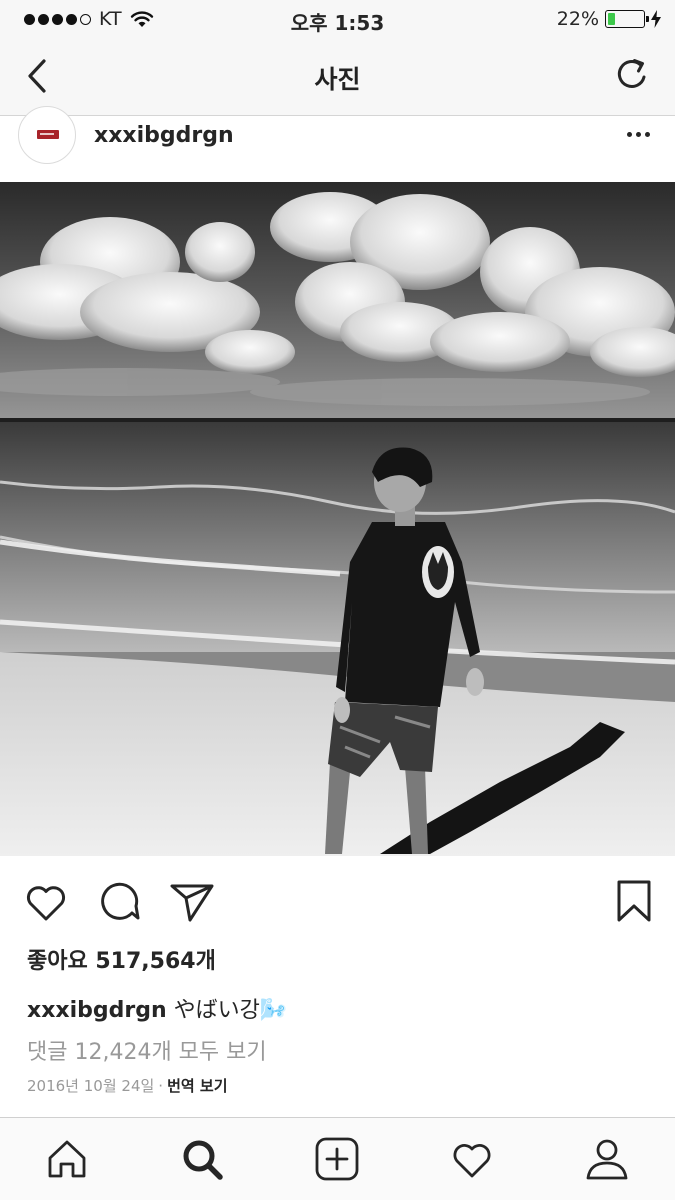 The height and width of the screenshot is (1200, 675). What do you see at coordinates (230, 1010) in the screenshot?
I see `caption-text: やばい강🌬️` at bounding box center [230, 1010].